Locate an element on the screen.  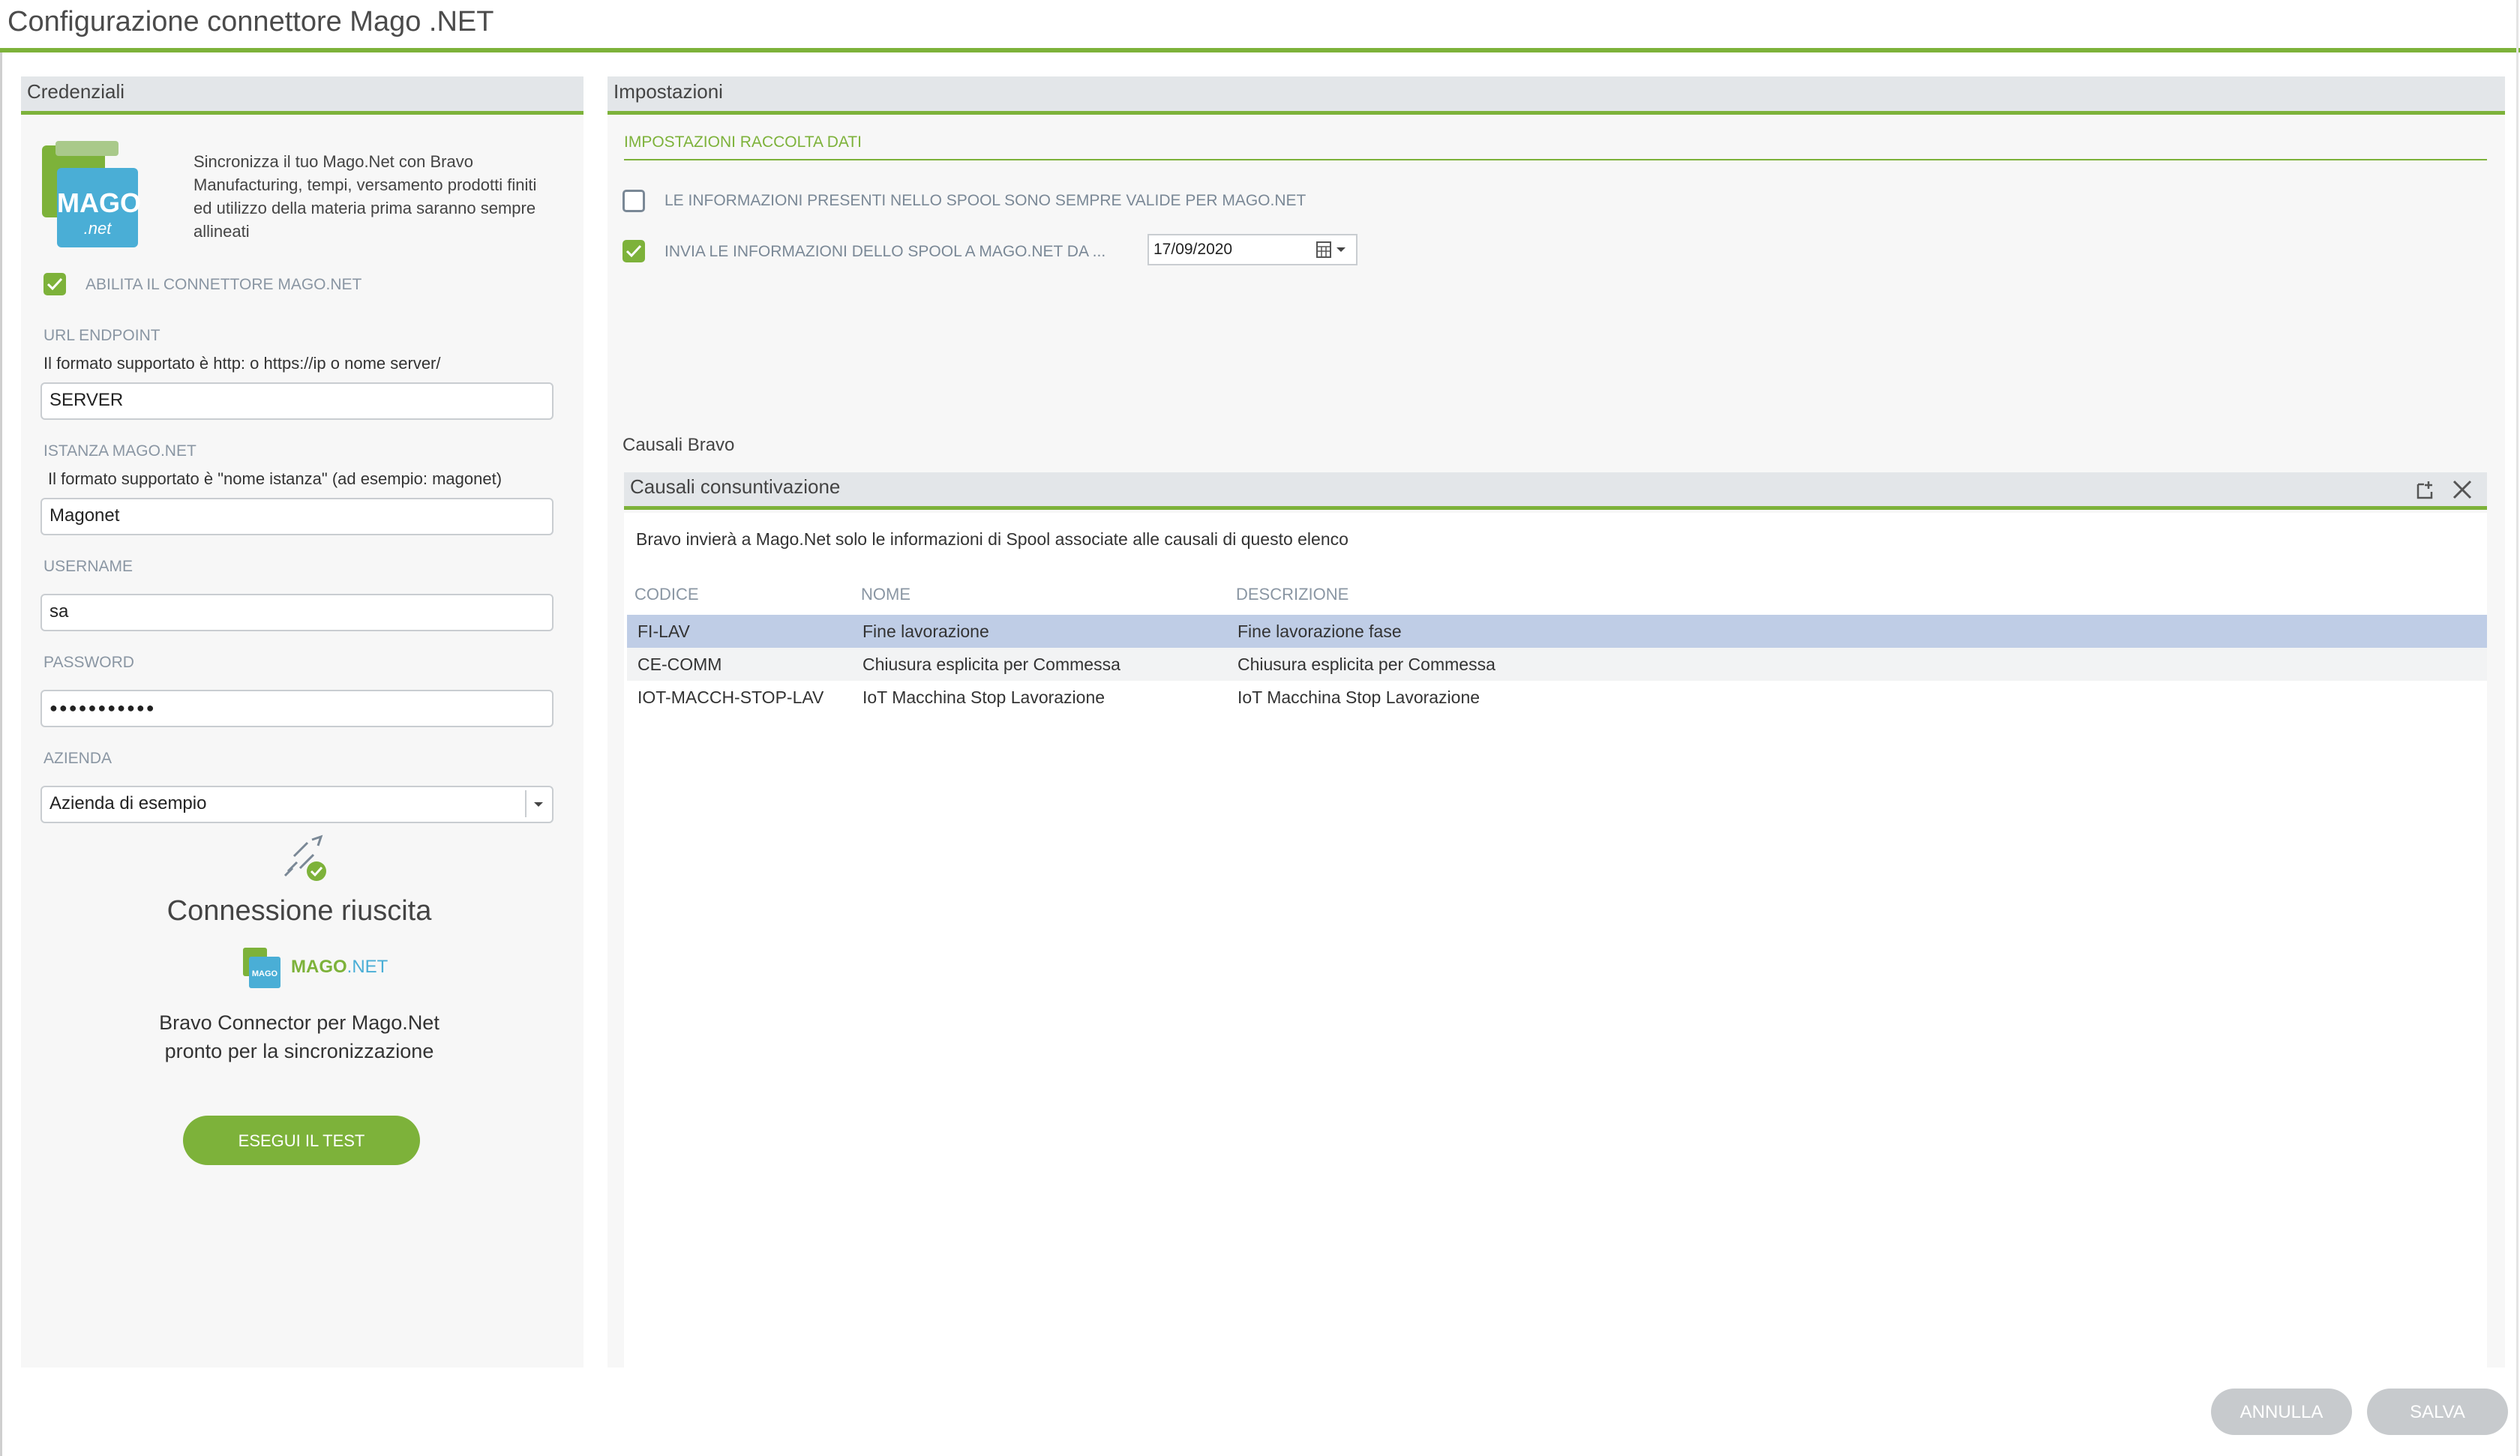
password-label: PASSWORD is located at coordinates (89, 662).